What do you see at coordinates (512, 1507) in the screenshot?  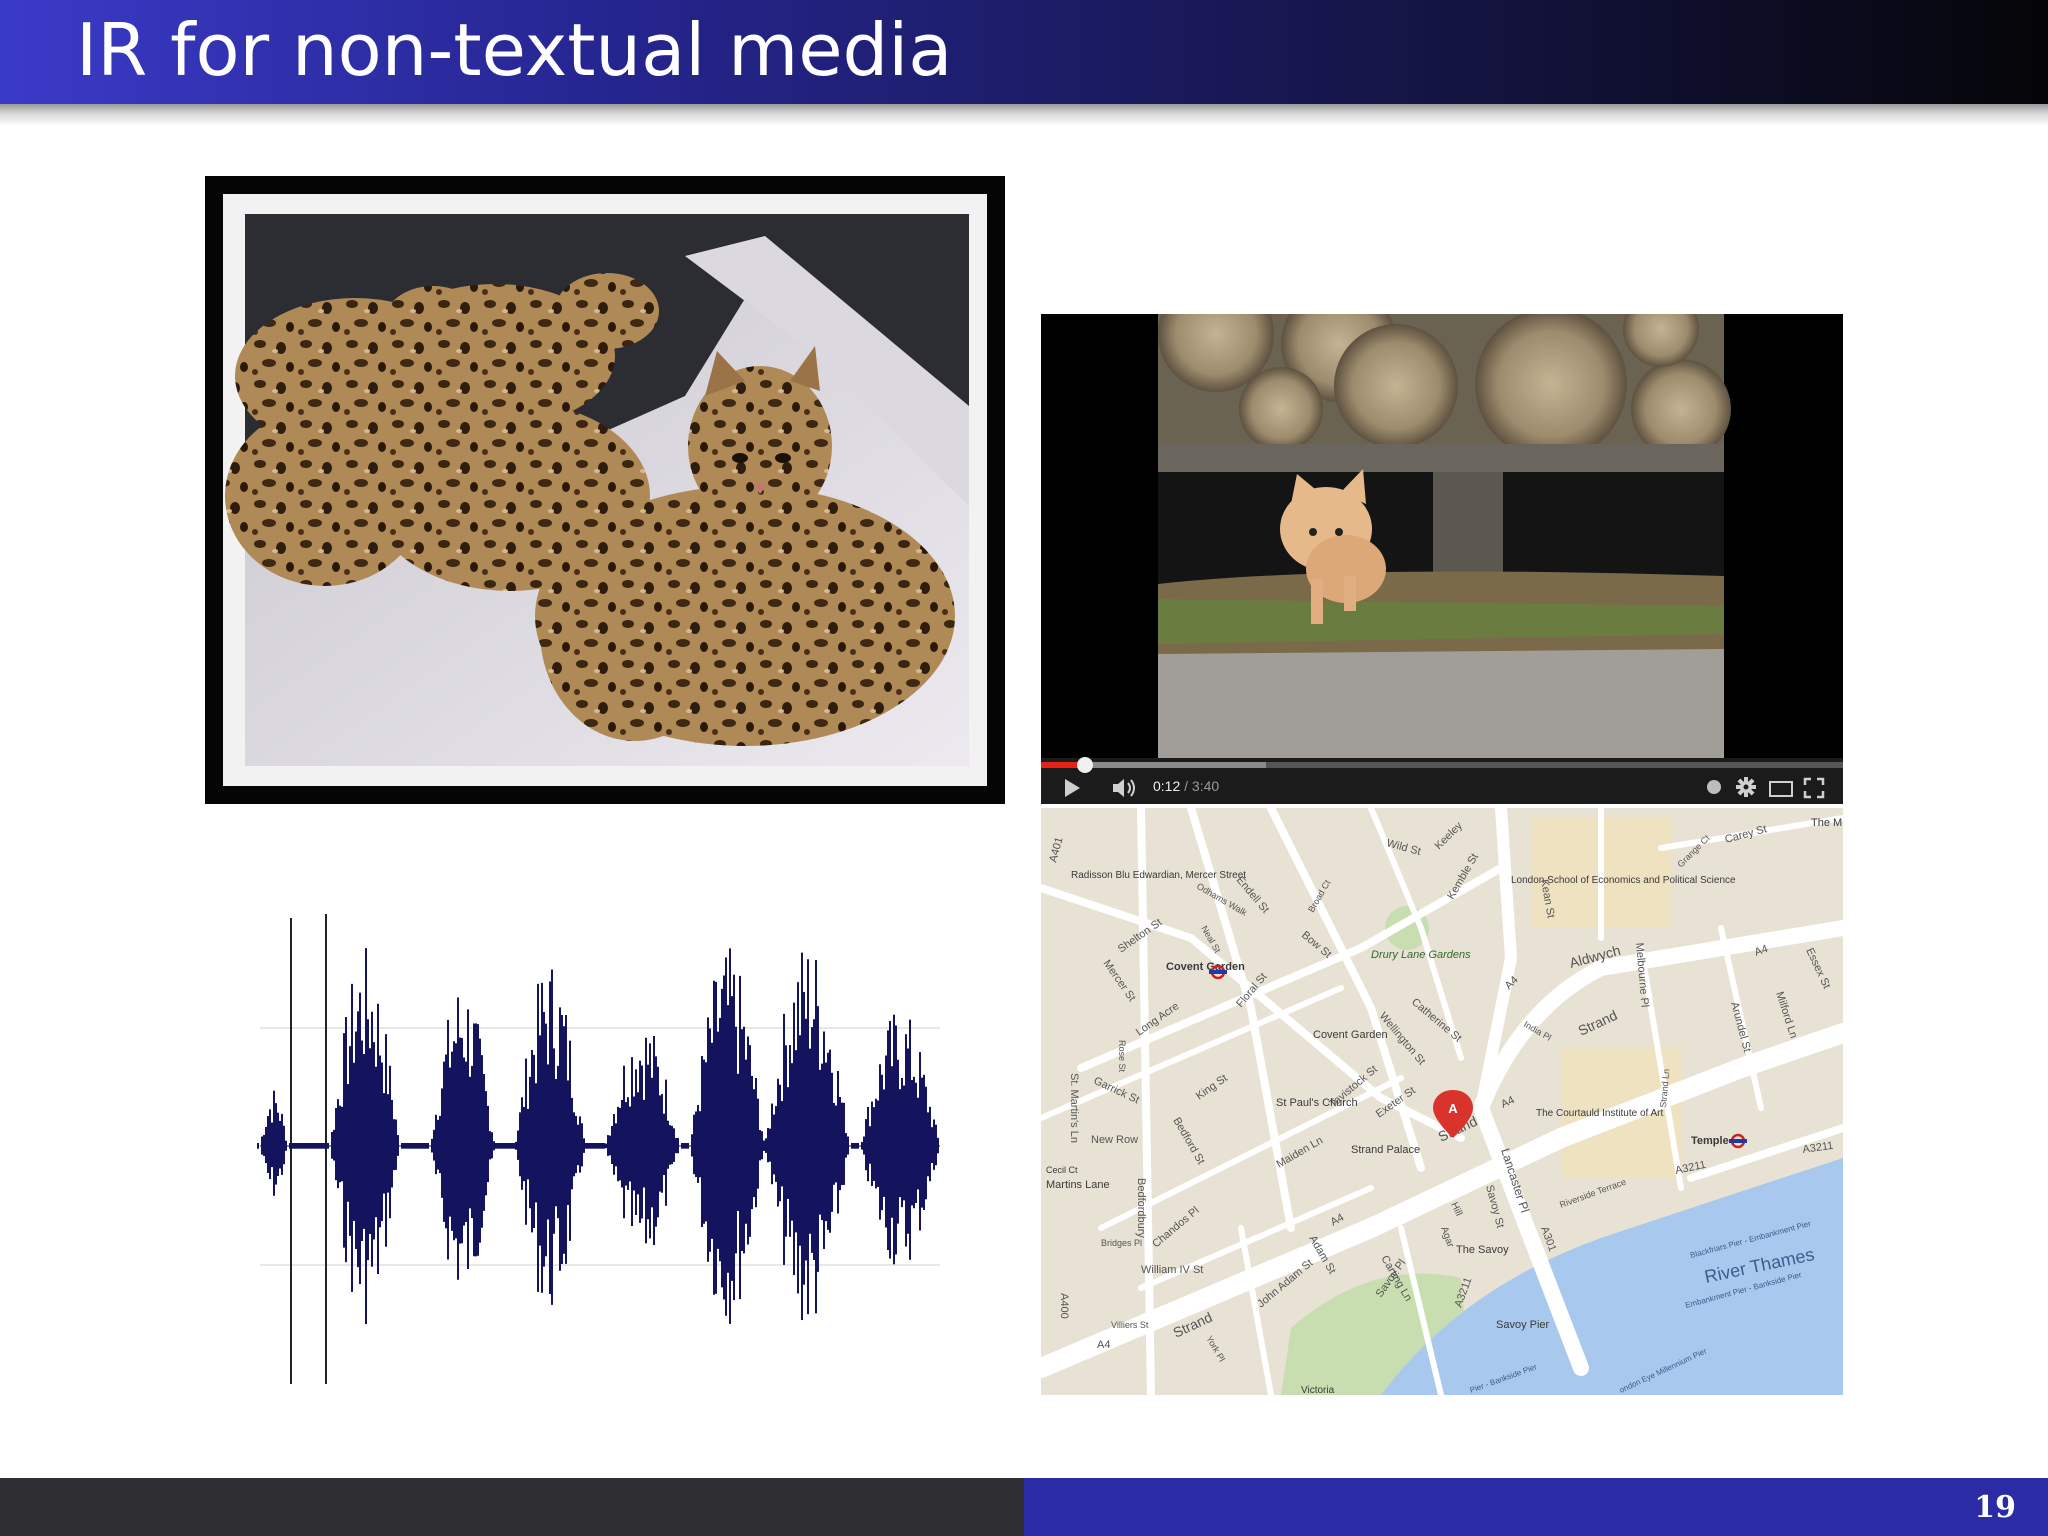 I see `footer-left-bar` at bounding box center [512, 1507].